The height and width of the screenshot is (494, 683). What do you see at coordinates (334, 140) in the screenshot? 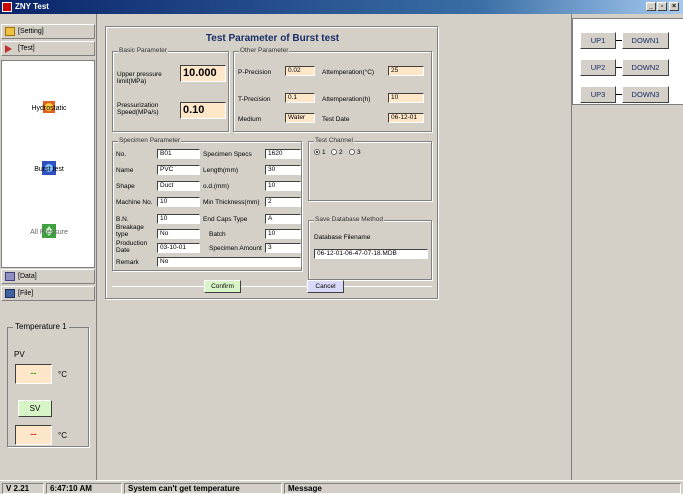
I see `test-channel-legend: Test Channel` at bounding box center [334, 140].